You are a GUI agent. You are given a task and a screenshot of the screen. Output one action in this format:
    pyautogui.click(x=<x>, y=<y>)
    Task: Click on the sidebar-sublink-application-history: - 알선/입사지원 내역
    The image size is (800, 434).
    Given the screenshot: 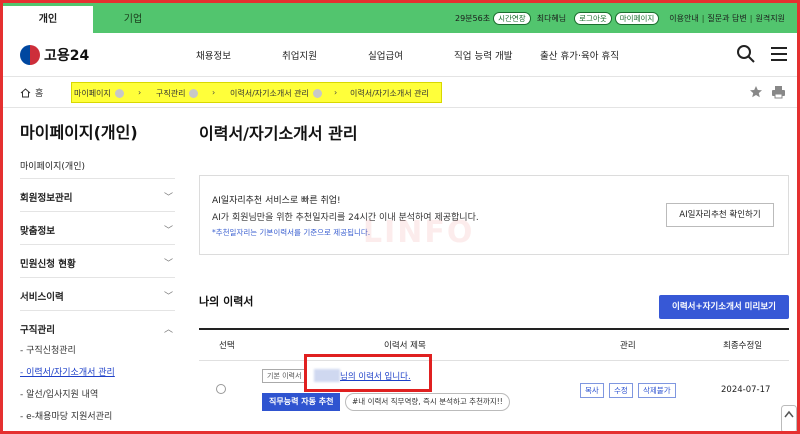 What is the action you would take?
    pyautogui.click(x=59, y=393)
    